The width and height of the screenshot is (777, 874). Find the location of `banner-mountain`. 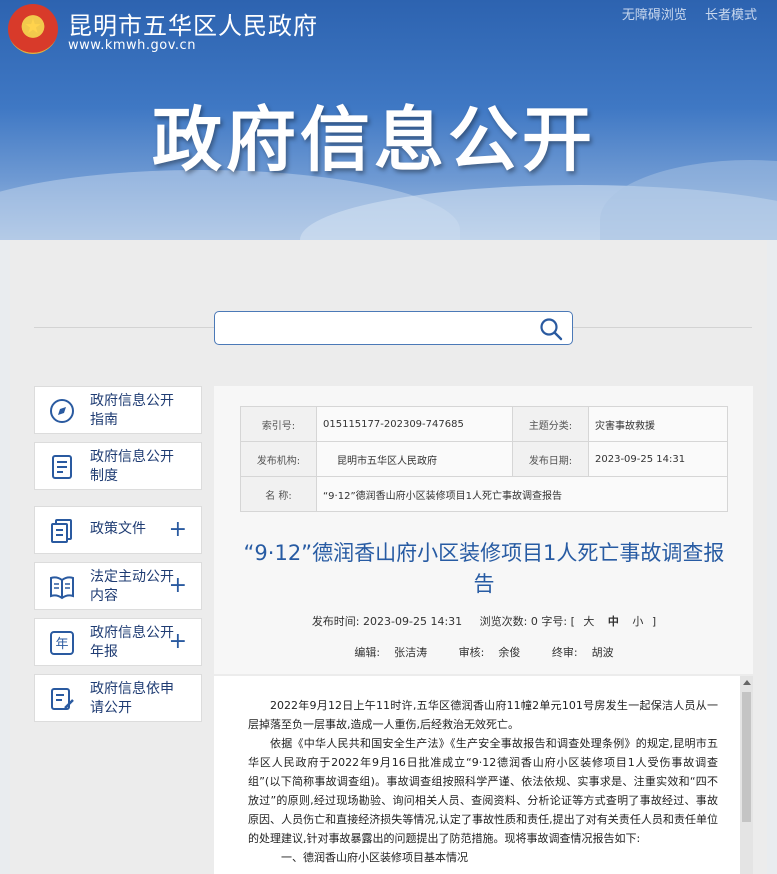

banner-mountain is located at coordinates (688, 200).